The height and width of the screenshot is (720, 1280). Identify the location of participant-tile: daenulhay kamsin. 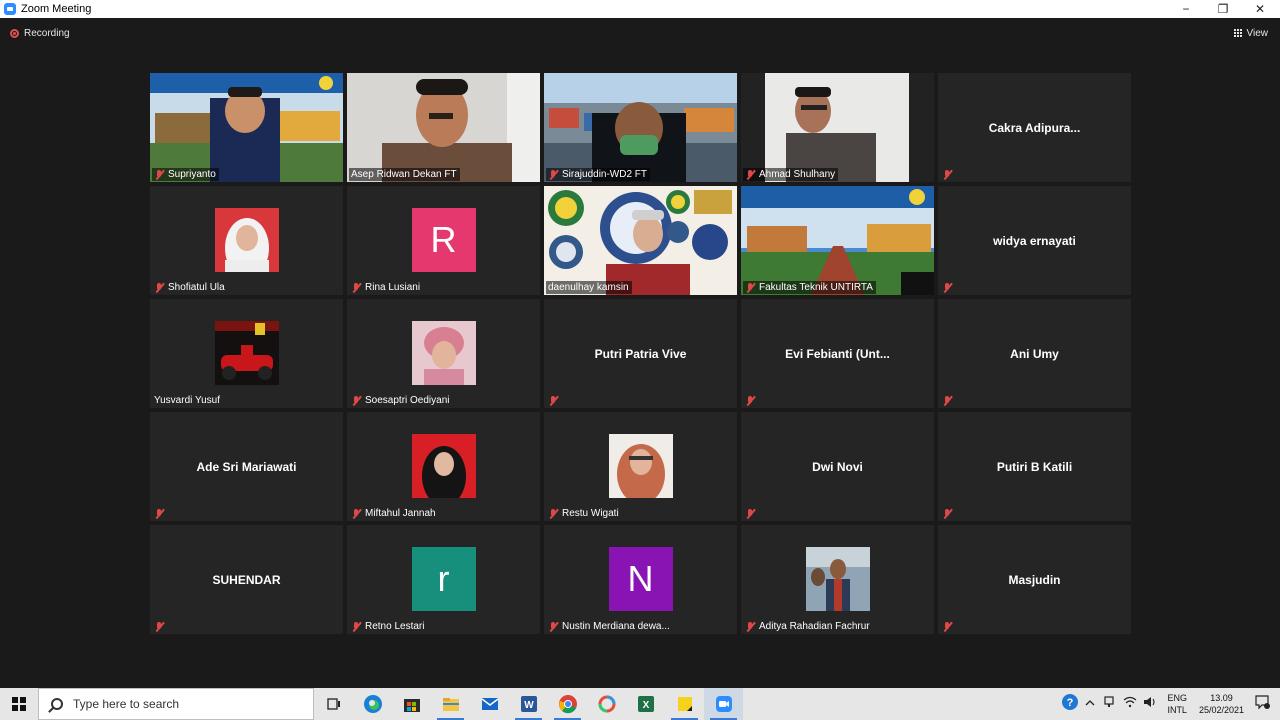
(640, 240).